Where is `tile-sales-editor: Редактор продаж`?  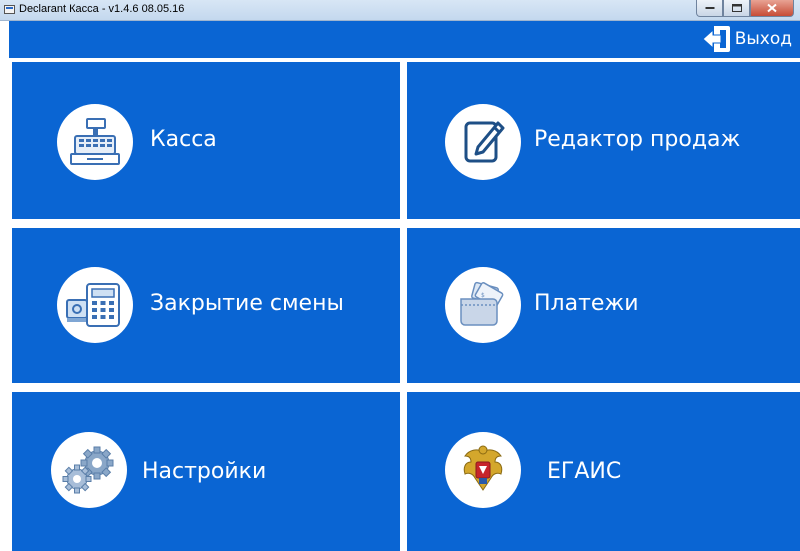
tile-sales-editor: Редактор продаж is located at coordinates (603, 140).